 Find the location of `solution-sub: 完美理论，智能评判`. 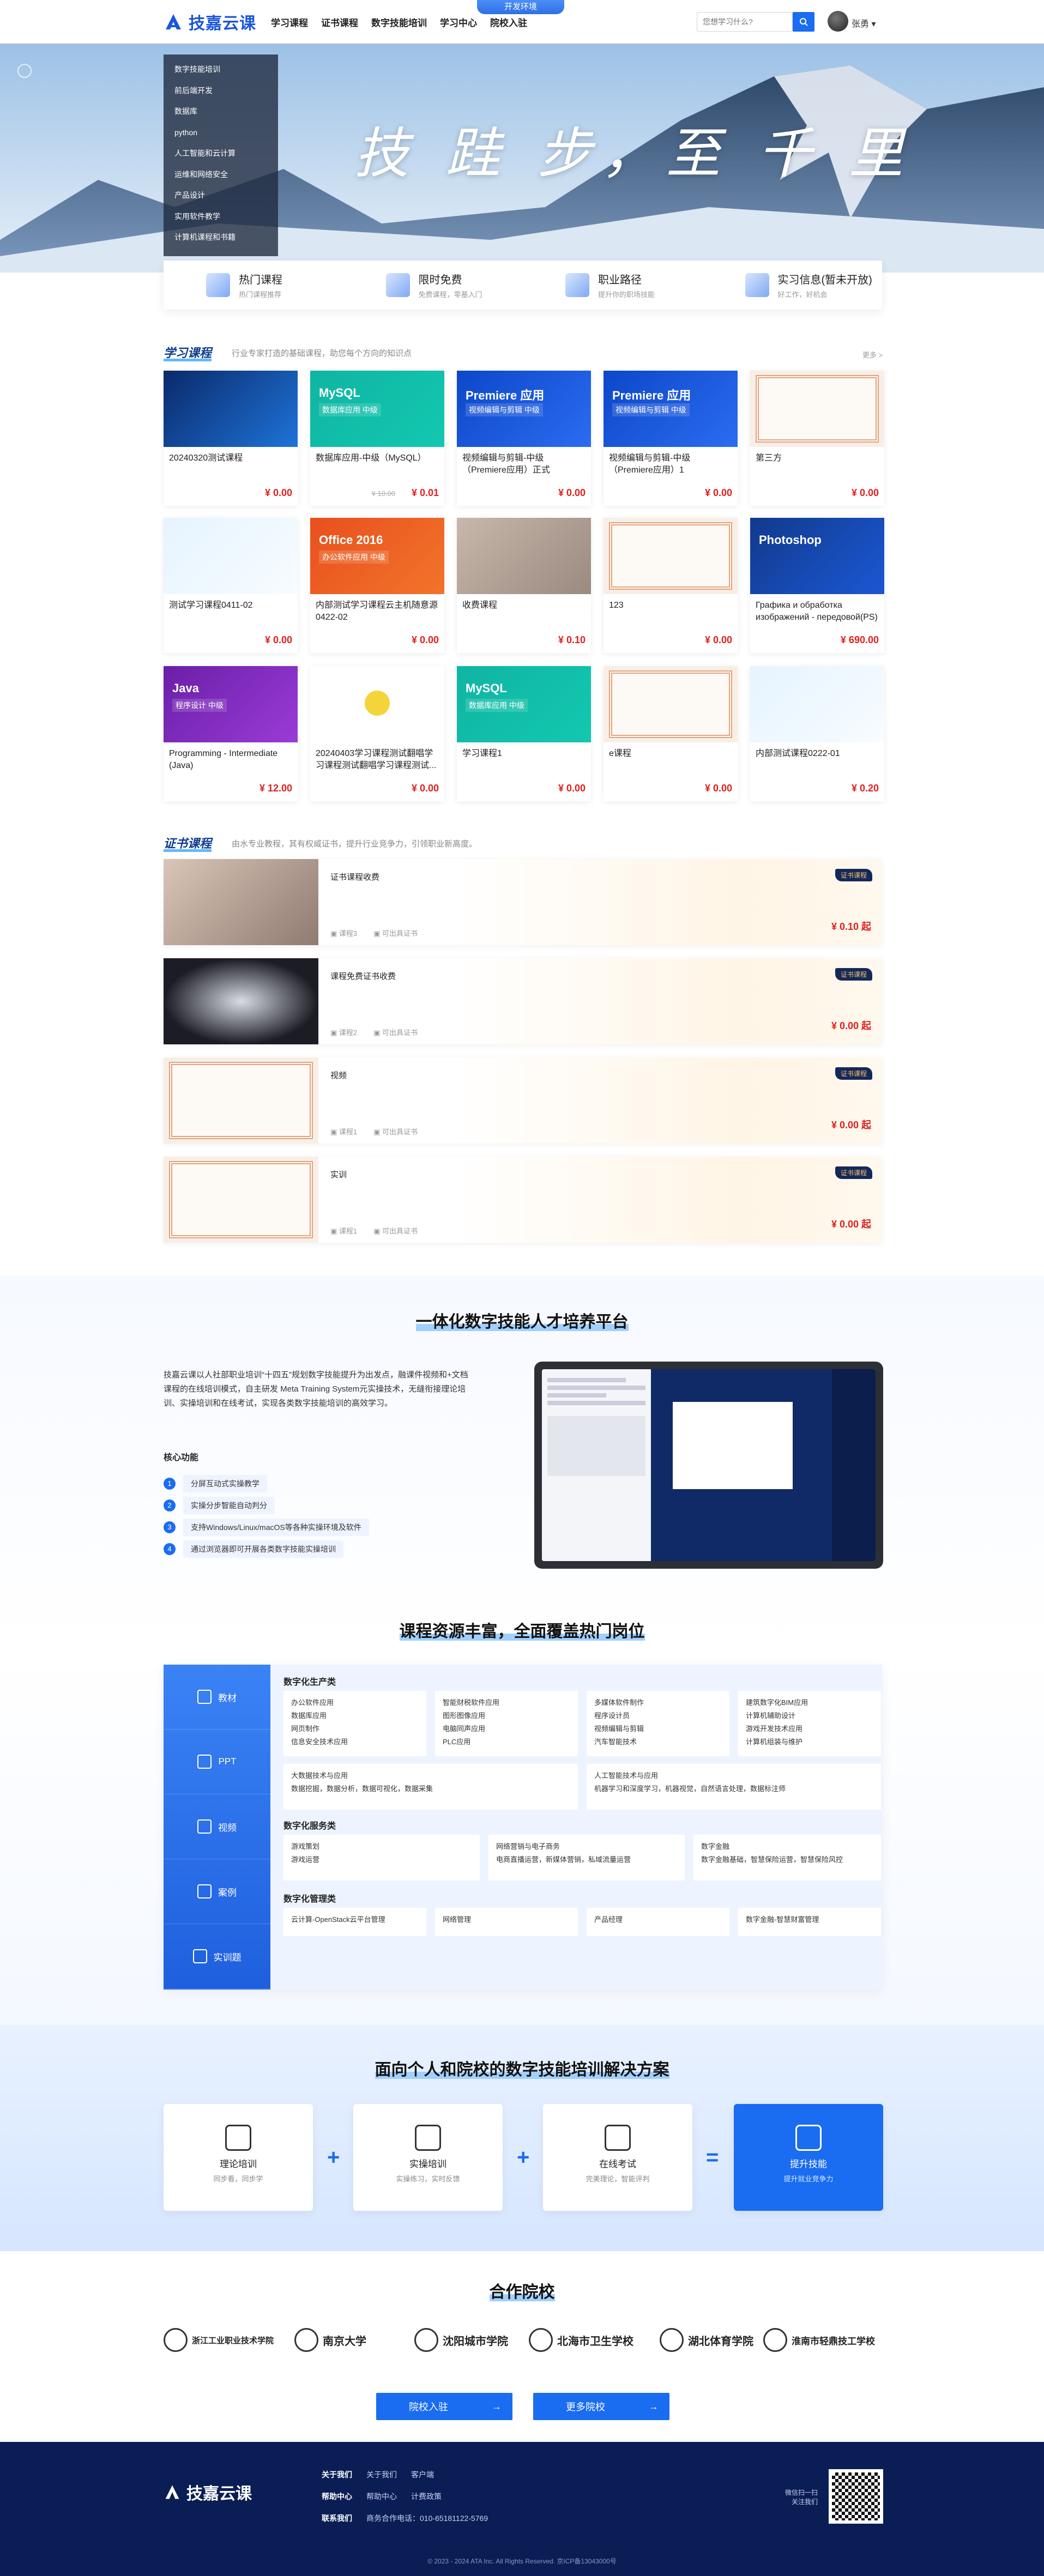

solution-sub: 完美理论，智能评判 is located at coordinates (618, 2179).